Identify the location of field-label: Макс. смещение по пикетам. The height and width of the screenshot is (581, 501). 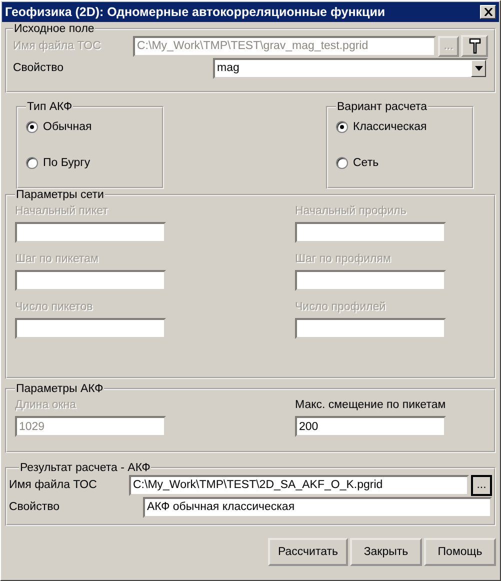
(370, 405).